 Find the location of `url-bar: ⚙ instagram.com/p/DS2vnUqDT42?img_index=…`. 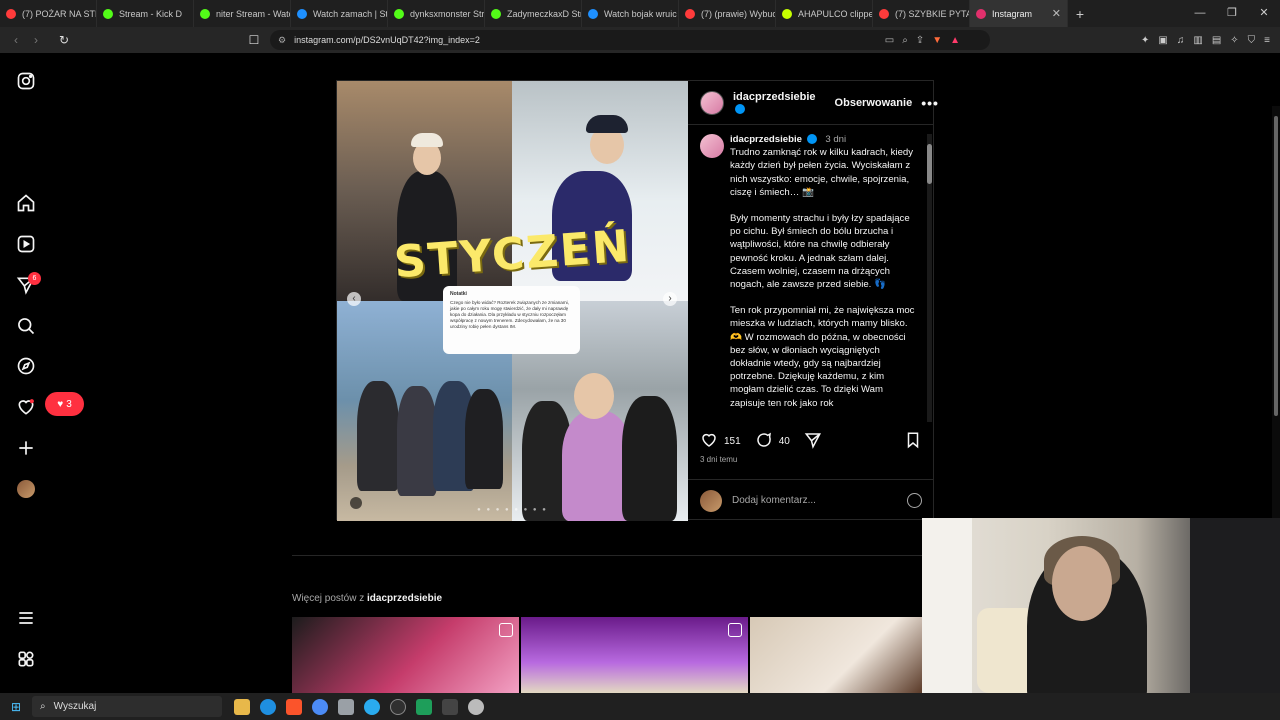

url-bar: ⚙ instagram.com/p/DS2vnUqDT42?img_index=… is located at coordinates (630, 40).